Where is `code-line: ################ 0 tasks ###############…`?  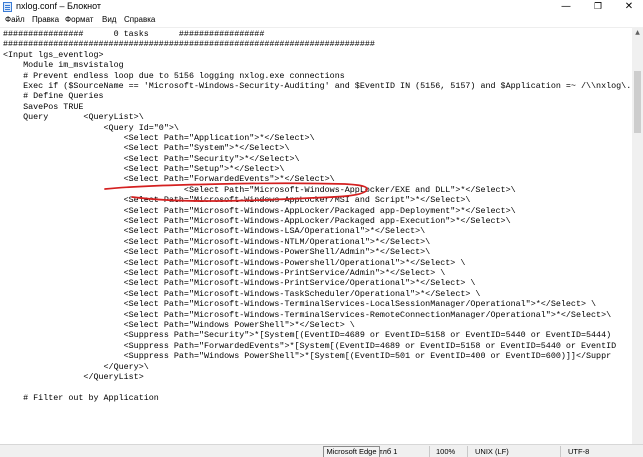 code-line: ################ 0 tasks ###############… is located at coordinates (134, 34).